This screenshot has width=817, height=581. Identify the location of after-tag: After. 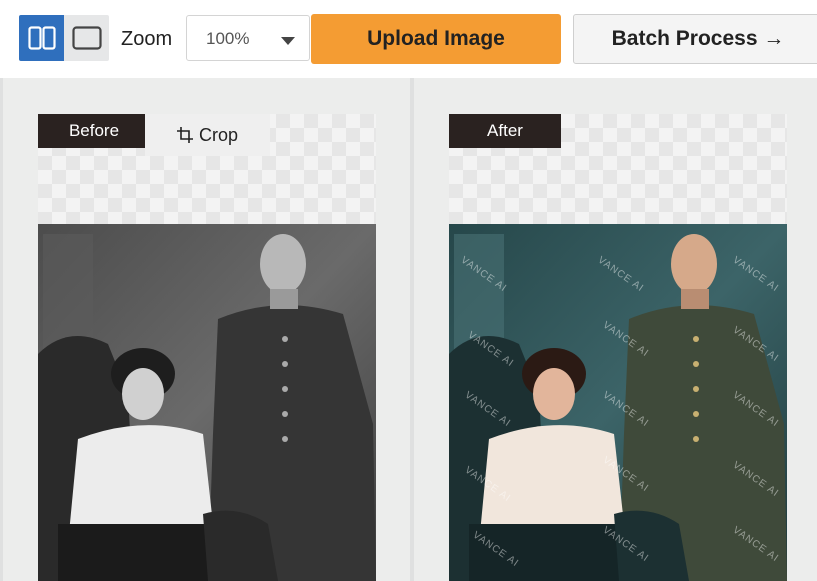
(505, 131).